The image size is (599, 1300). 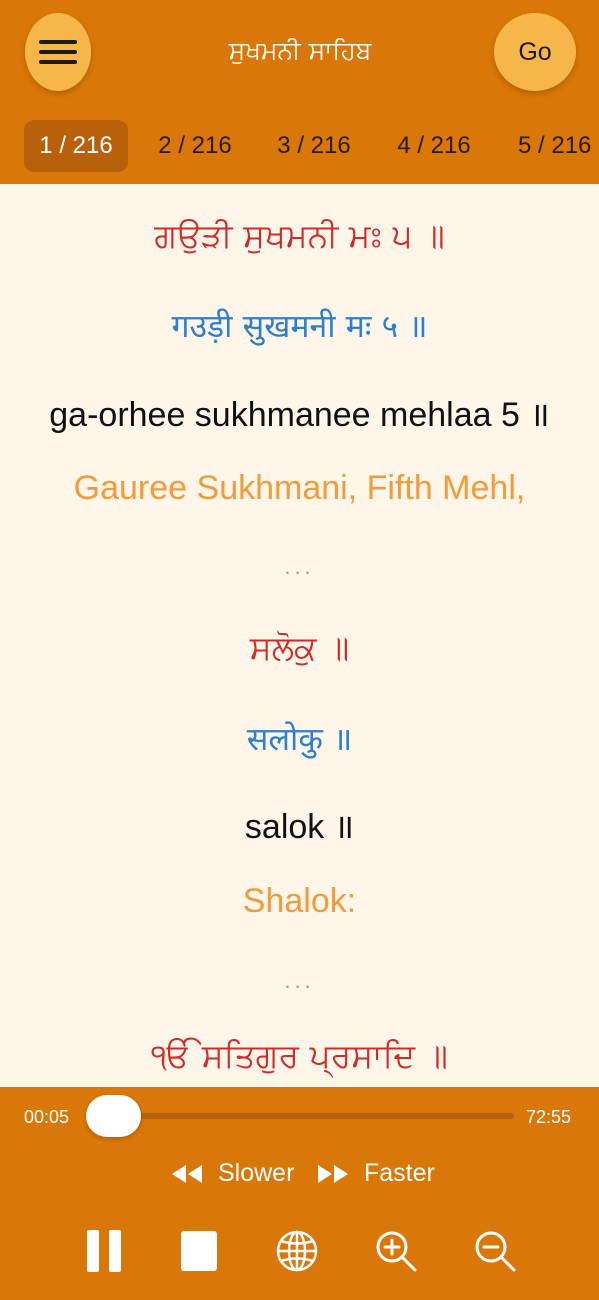 I want to click on slower-button: Slower, so click(x=232, y=1173).